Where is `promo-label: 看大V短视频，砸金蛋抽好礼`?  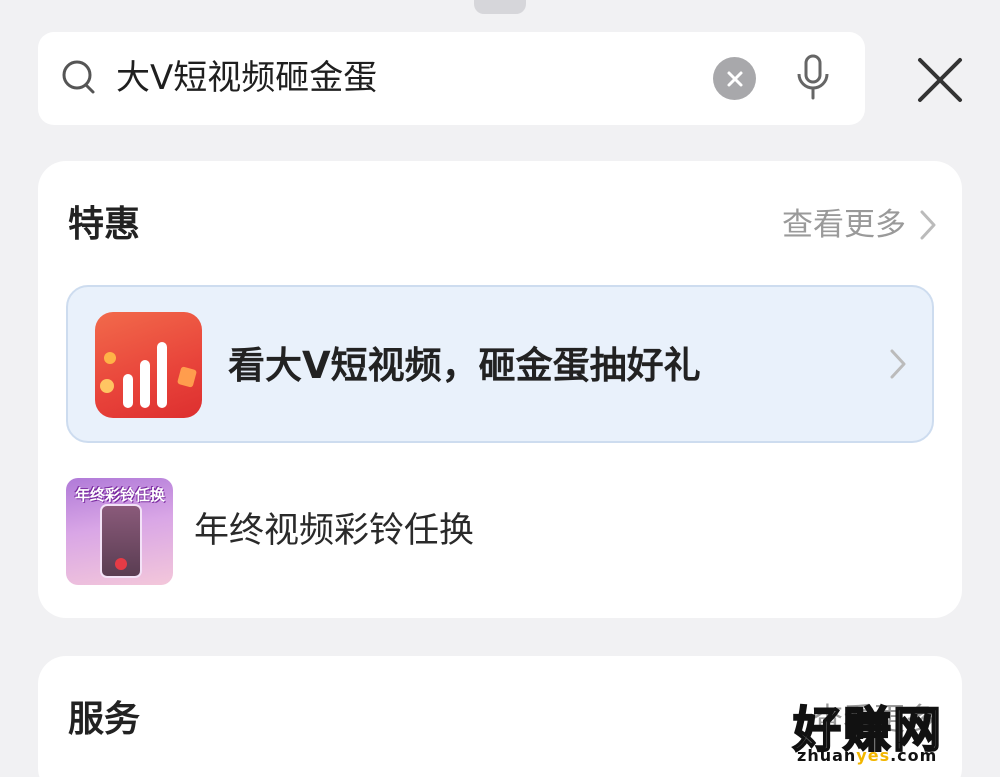 promo-label: 看大V短视频，砸金蛋抽好礼 is located at coordinates (464, 365).